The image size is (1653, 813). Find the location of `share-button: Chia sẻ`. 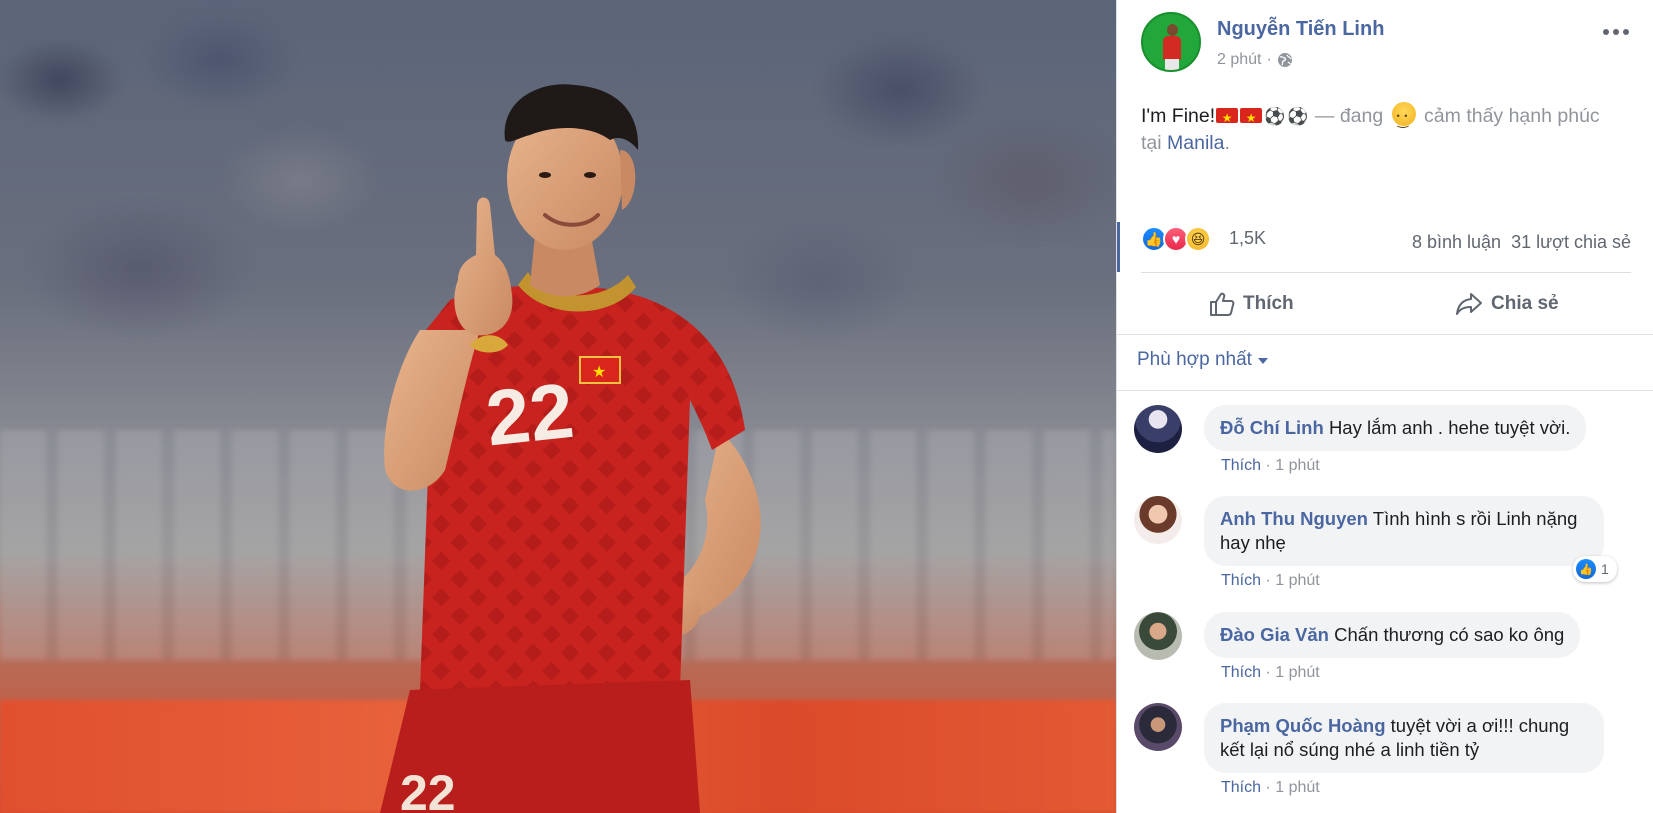

share-button: Chia sẻ is located at coordinates (1507, 304).